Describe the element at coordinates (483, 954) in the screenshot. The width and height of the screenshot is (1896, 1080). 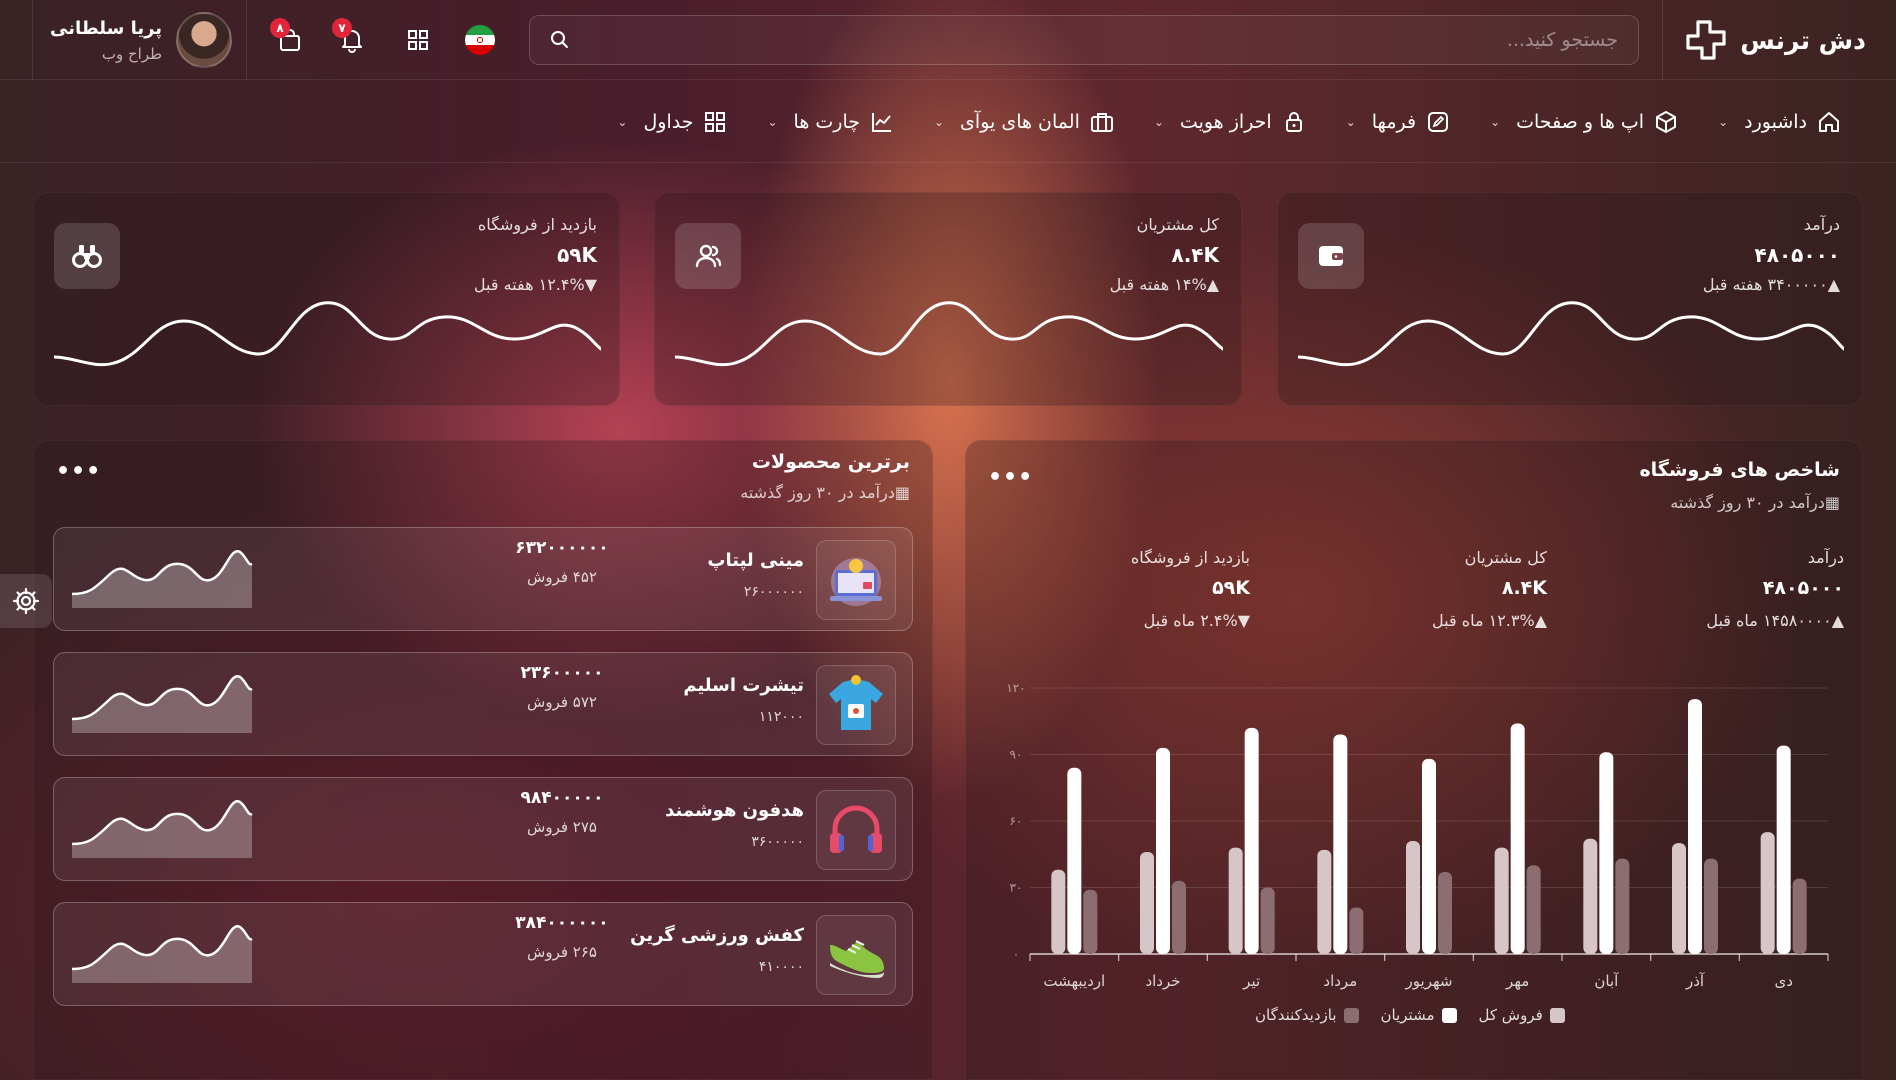
I see `product-row: کفش ورزشی گرین ۴۱۰۰۰۰ ۳۸۴۰۰۰۰۰۰ ۲۶۵ فروش` at that location.